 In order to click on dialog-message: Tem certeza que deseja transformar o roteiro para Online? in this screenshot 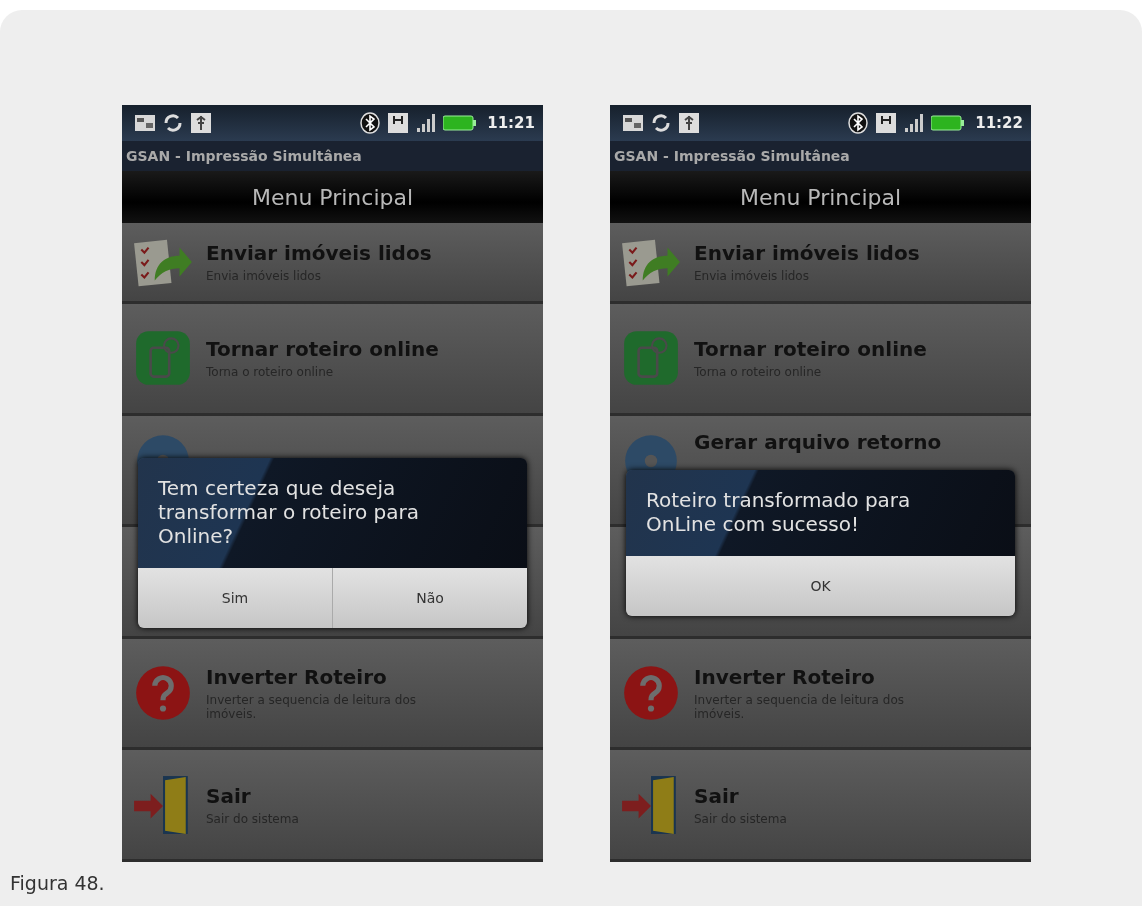, I will do `click(332, 512)`.